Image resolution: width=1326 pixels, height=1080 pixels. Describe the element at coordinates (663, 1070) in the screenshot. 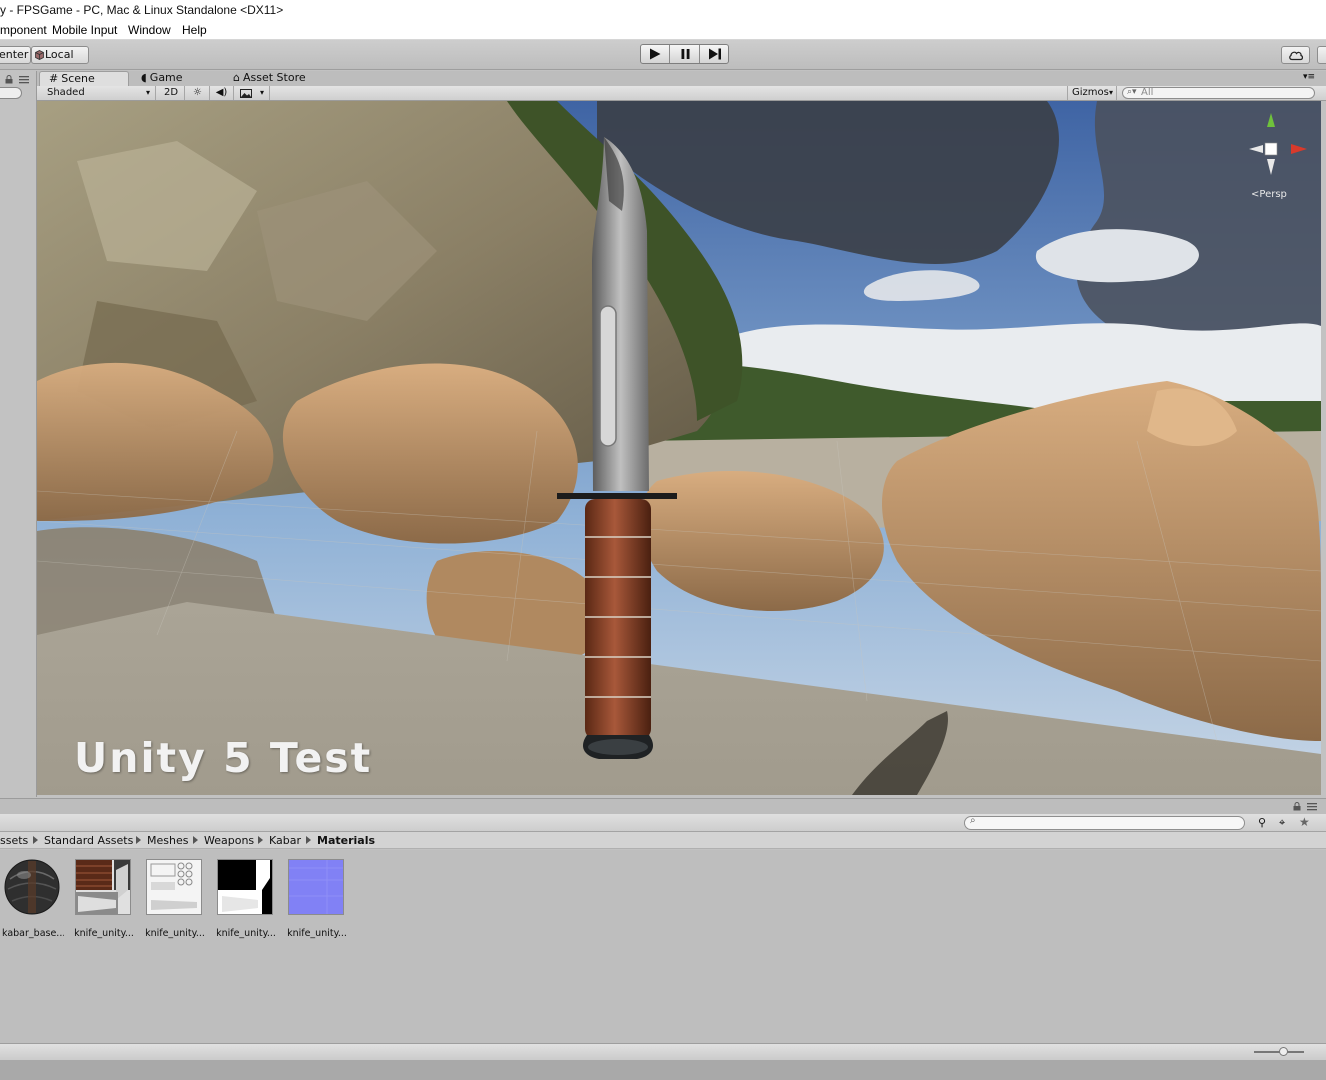

I see `status-bar` at that location.